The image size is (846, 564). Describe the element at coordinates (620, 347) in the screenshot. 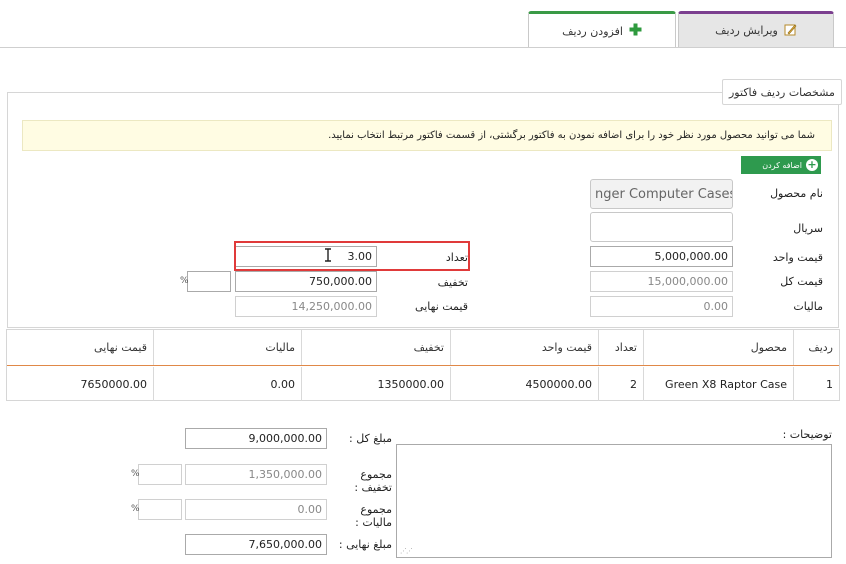

I see `header-quantity: تعداد` at that location.